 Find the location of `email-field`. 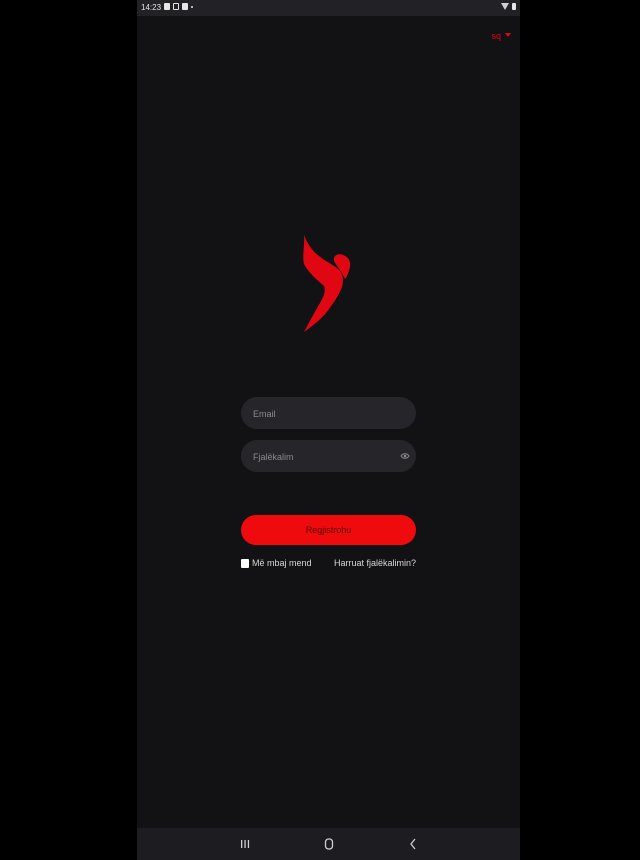

email-field is located at coordinates (328, 414).